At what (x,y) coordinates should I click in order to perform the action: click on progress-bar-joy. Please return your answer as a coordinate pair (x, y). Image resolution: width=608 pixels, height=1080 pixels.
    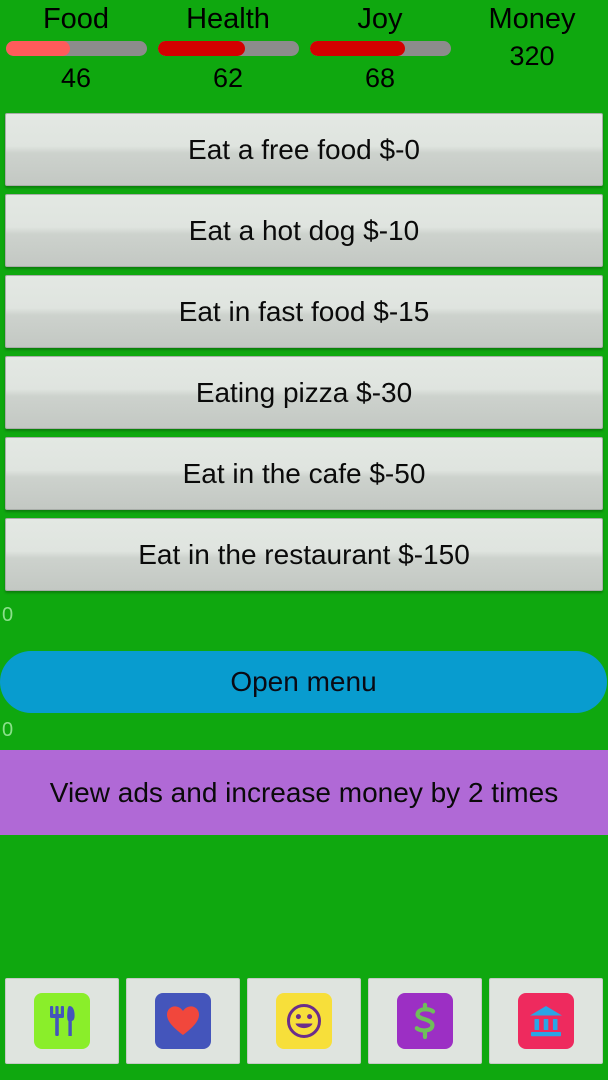
    Looking at the image, I should click on (380, 48).